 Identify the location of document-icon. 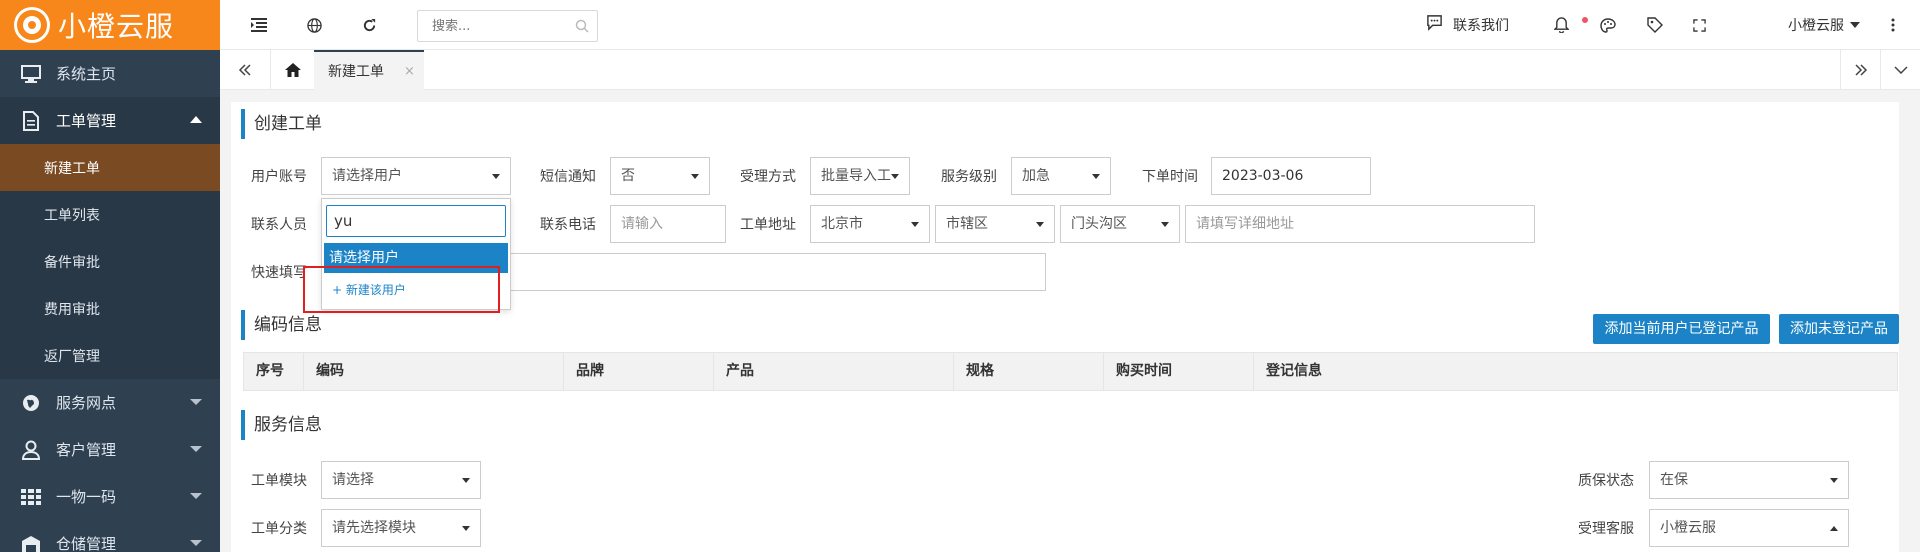
(31, 120).